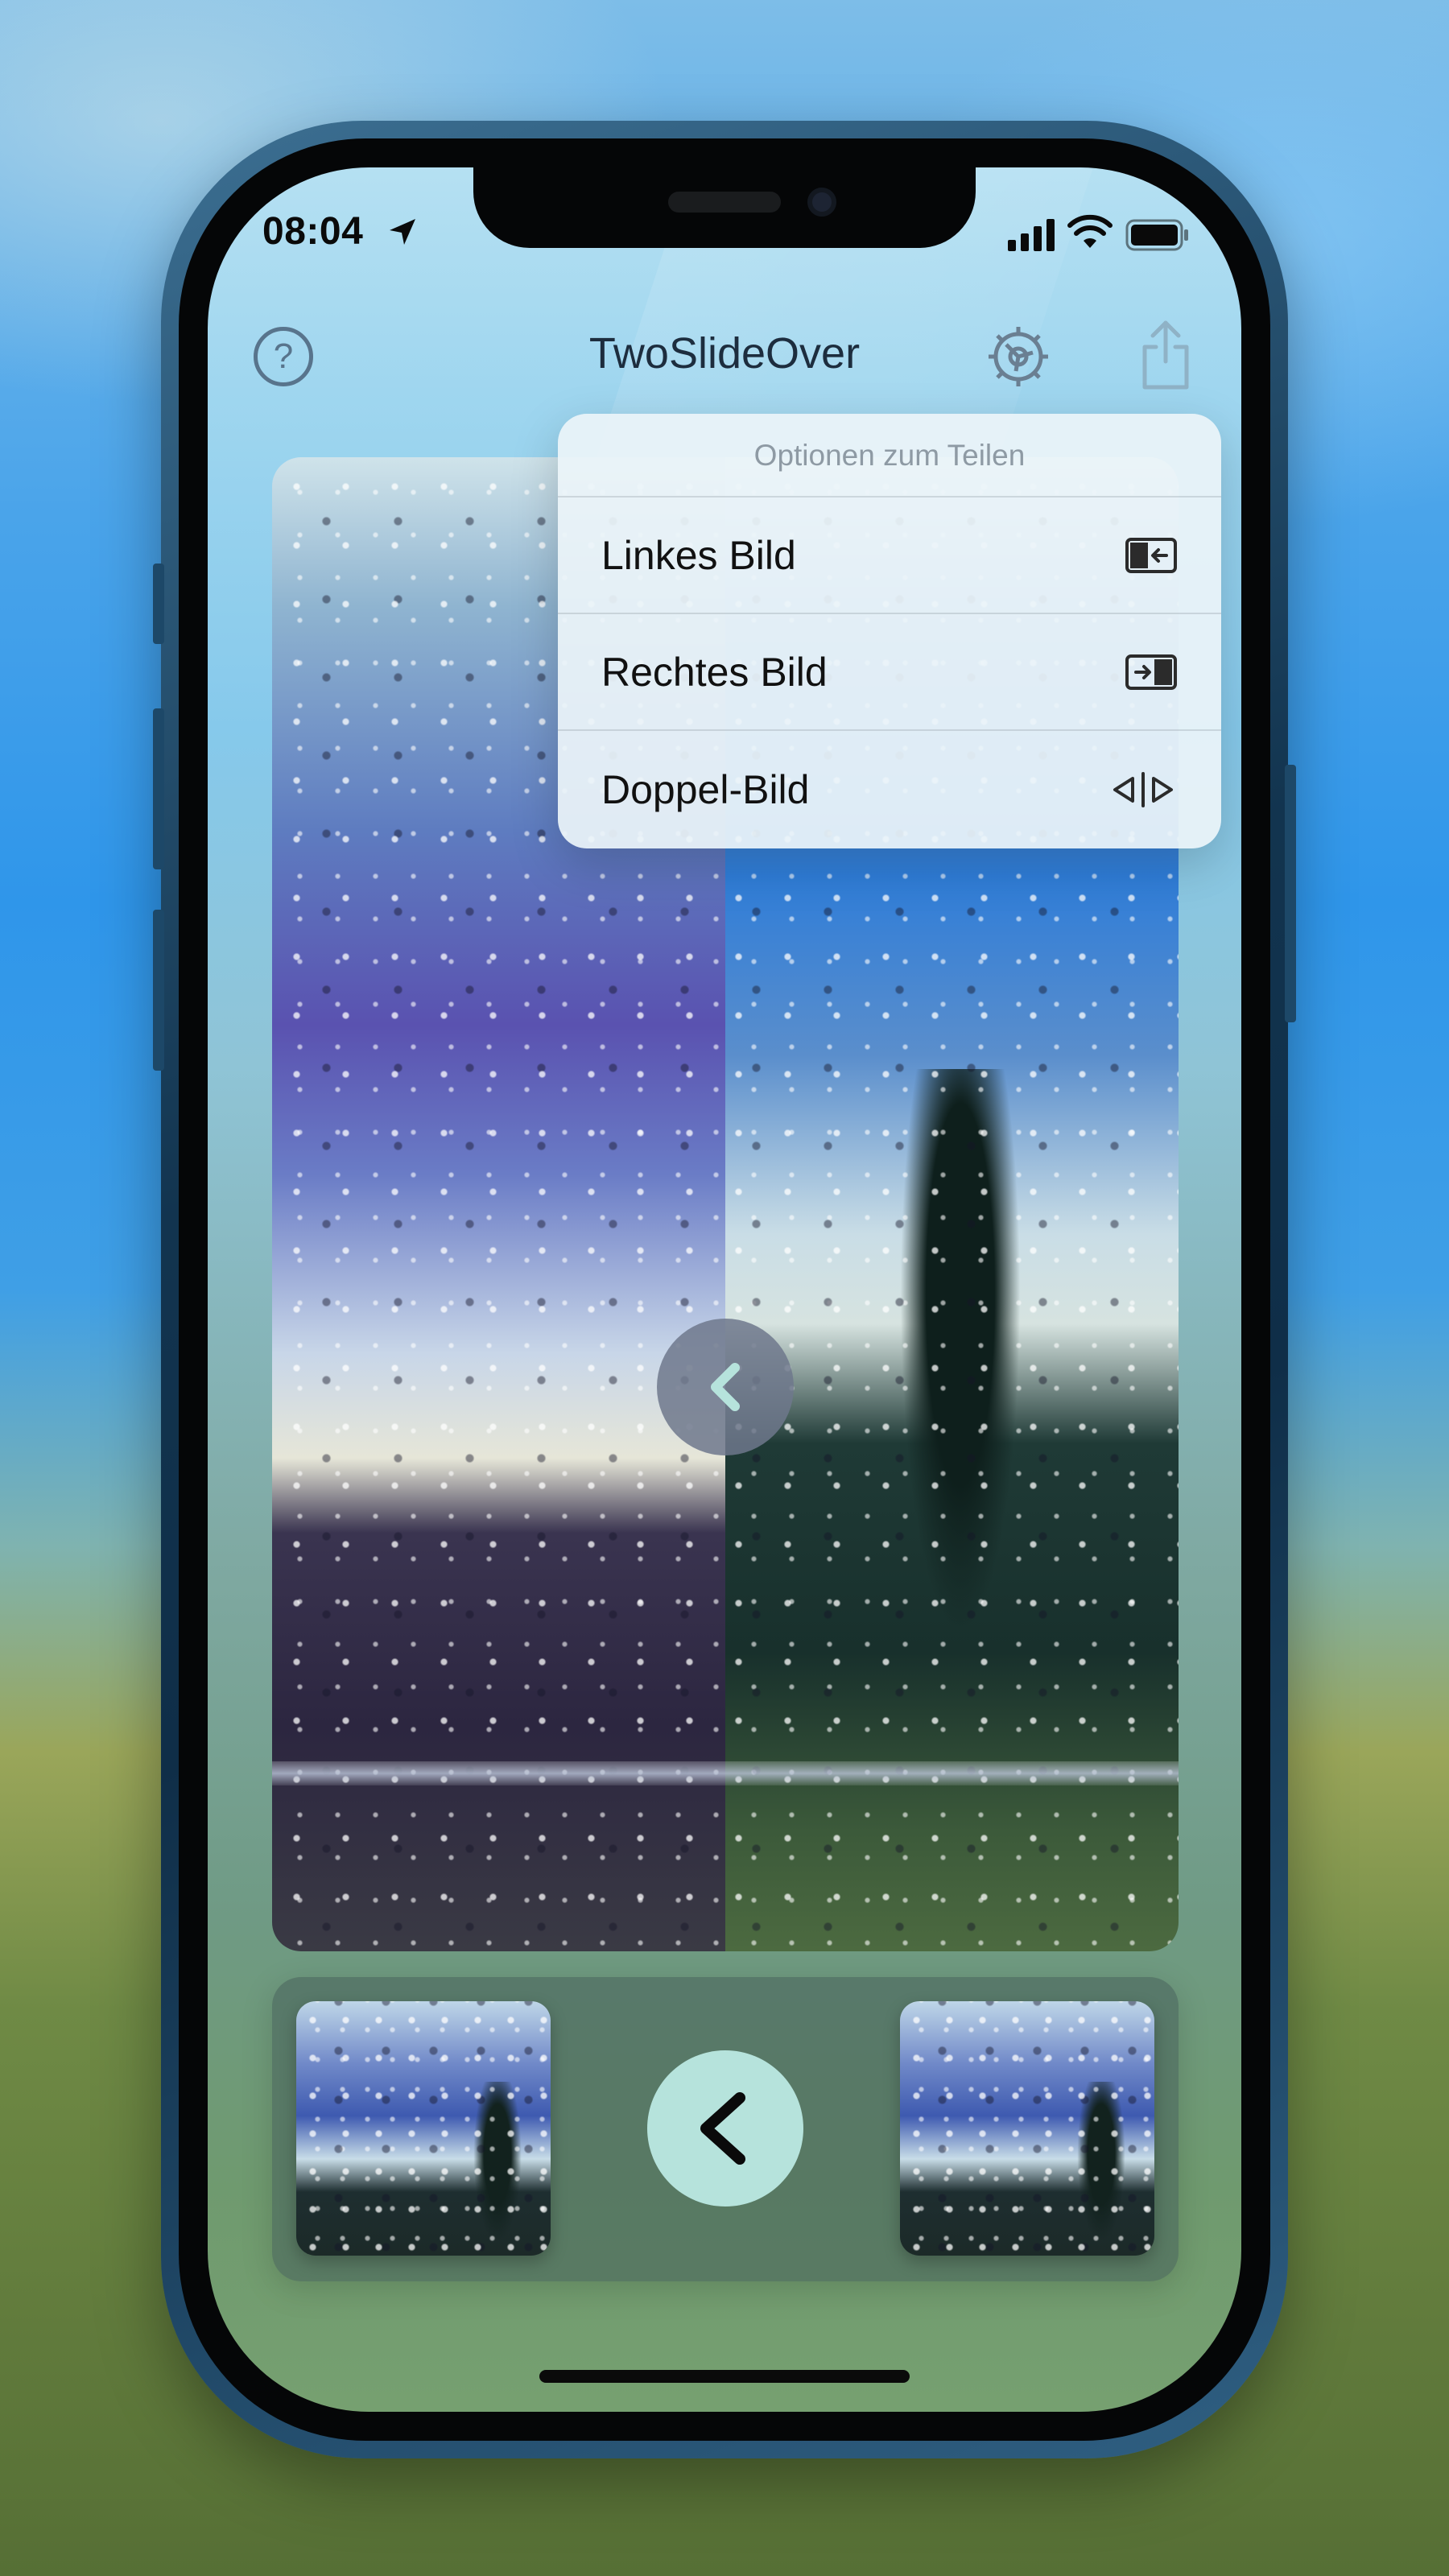 The image size is (1449, 2576). I want to click on fence-rail, so click(725, 1773).